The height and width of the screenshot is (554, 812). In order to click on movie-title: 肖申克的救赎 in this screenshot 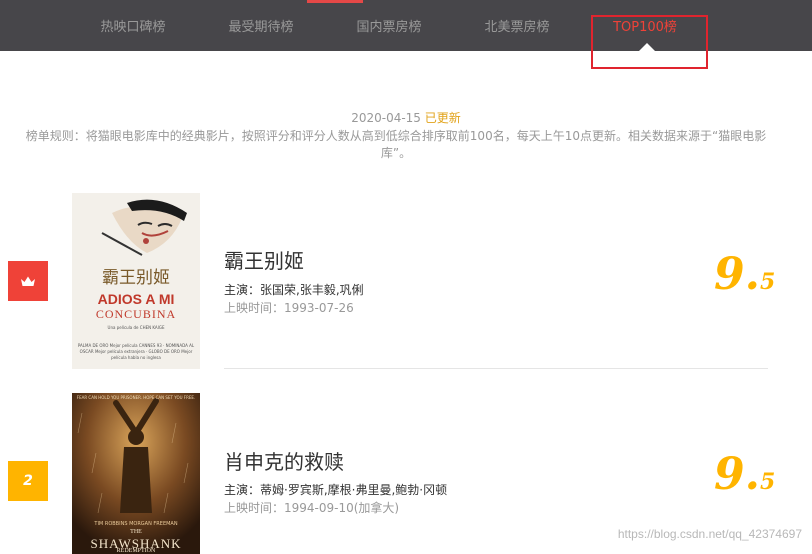, I will do `click(284, 460)`.